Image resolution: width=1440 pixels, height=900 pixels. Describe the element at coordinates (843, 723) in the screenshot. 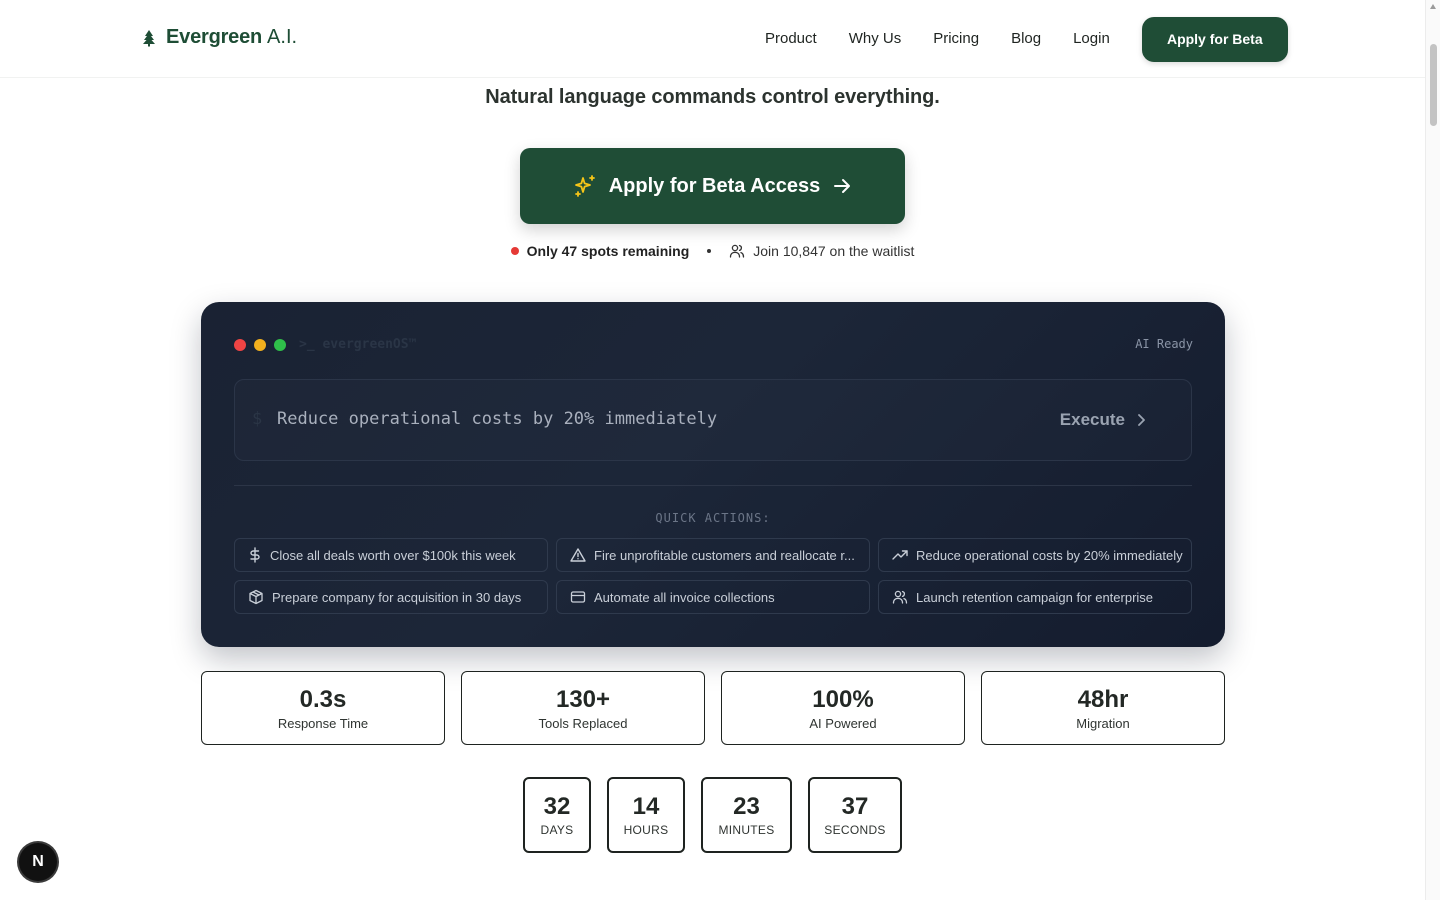

I see `stat-label: AI Powered` at that location.